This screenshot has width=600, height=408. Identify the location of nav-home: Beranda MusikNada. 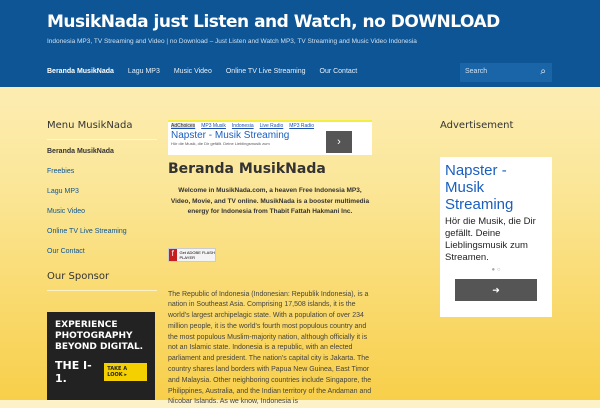
(80, 71).